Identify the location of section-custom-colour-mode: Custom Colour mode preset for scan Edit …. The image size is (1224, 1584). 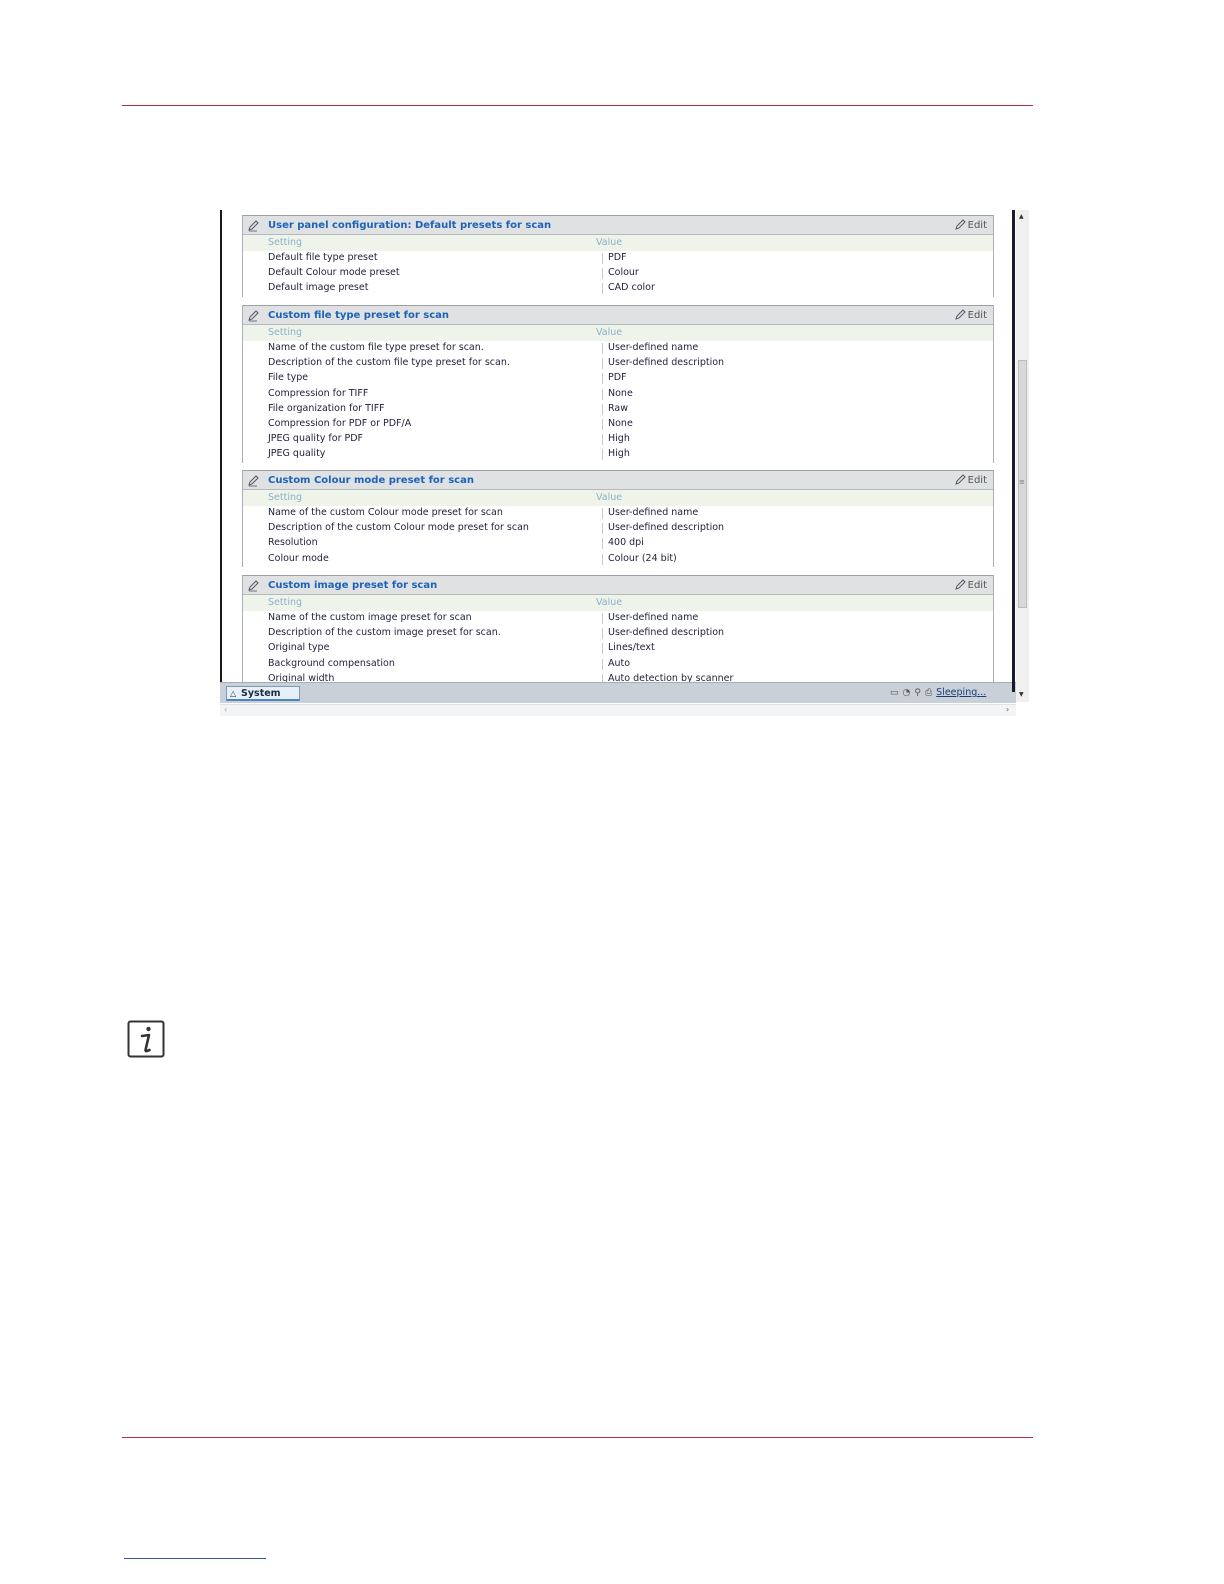
(618, 518).